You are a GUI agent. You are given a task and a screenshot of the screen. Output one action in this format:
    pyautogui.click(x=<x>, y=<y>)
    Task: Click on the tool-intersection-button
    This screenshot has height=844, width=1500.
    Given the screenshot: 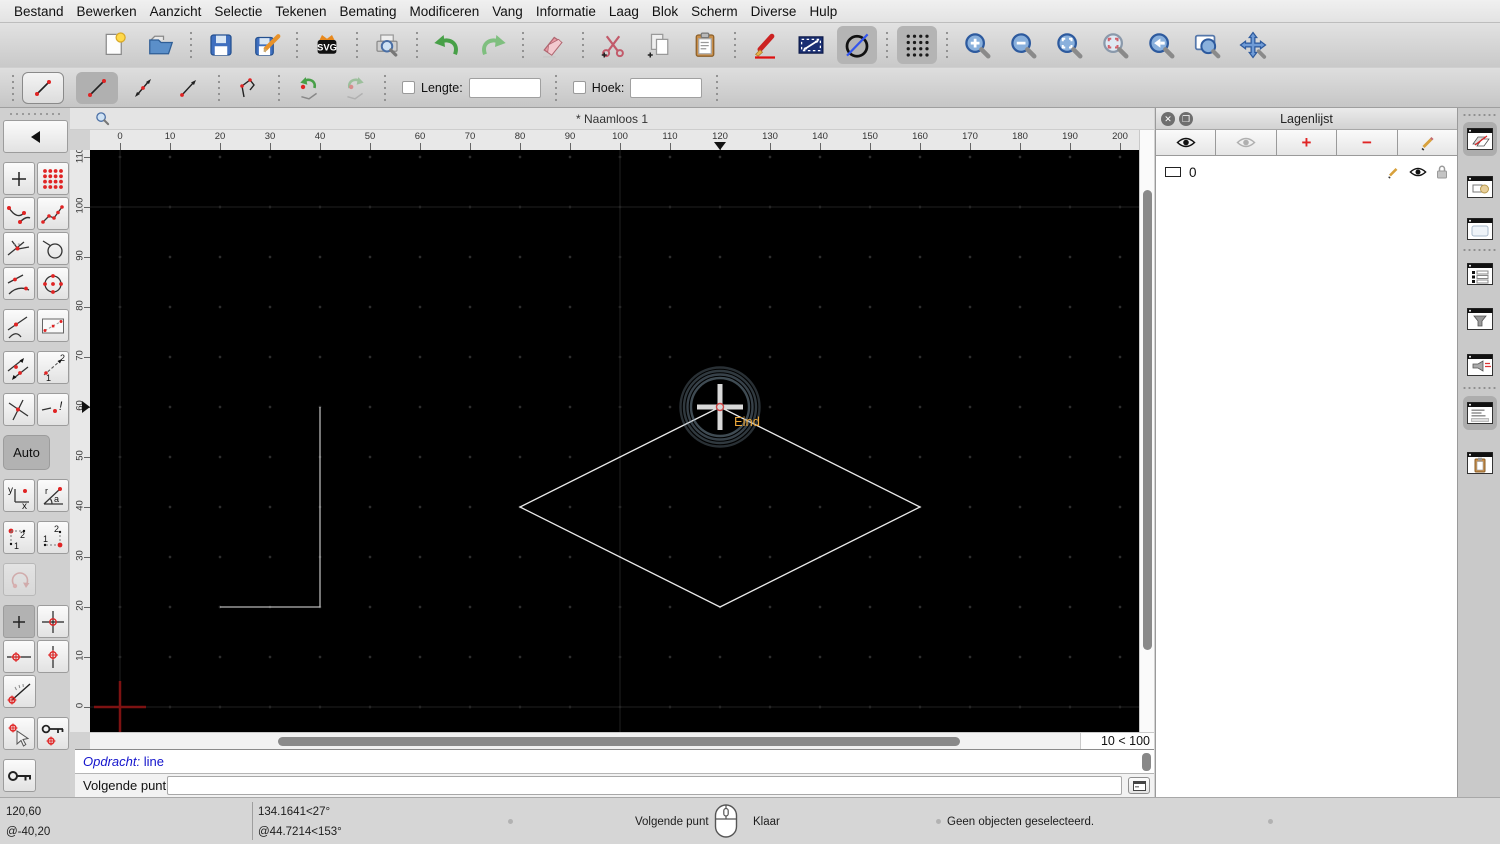 What is the action you would take?
    pyautogui.click(x=19, y=409)
    